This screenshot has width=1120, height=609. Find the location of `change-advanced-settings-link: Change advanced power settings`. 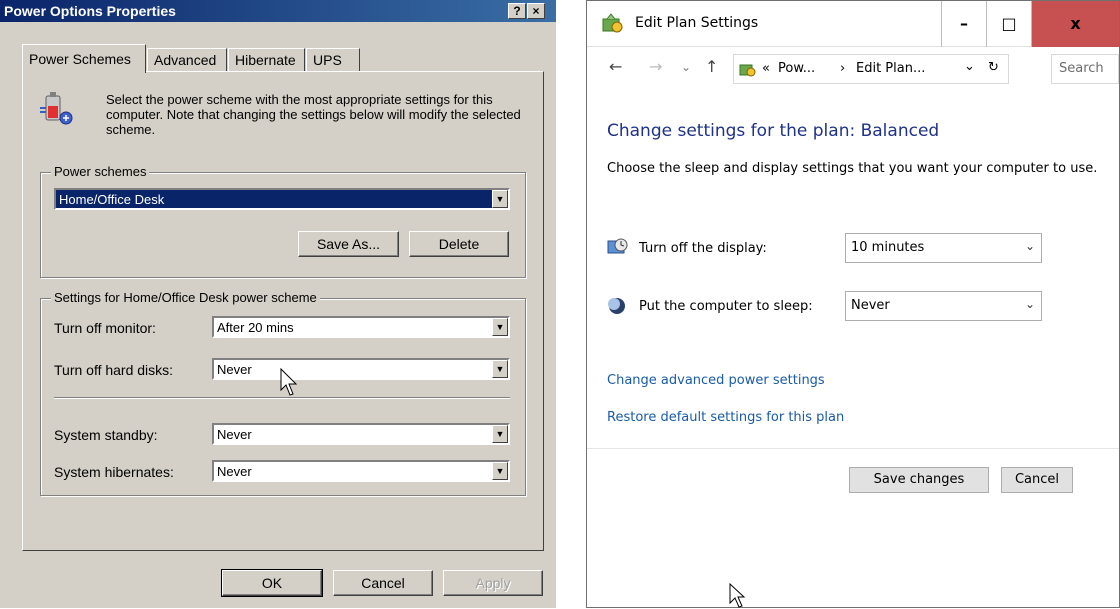

change-advanced-settings-link: Change advanced power settings is located at coordinates (716, 380).